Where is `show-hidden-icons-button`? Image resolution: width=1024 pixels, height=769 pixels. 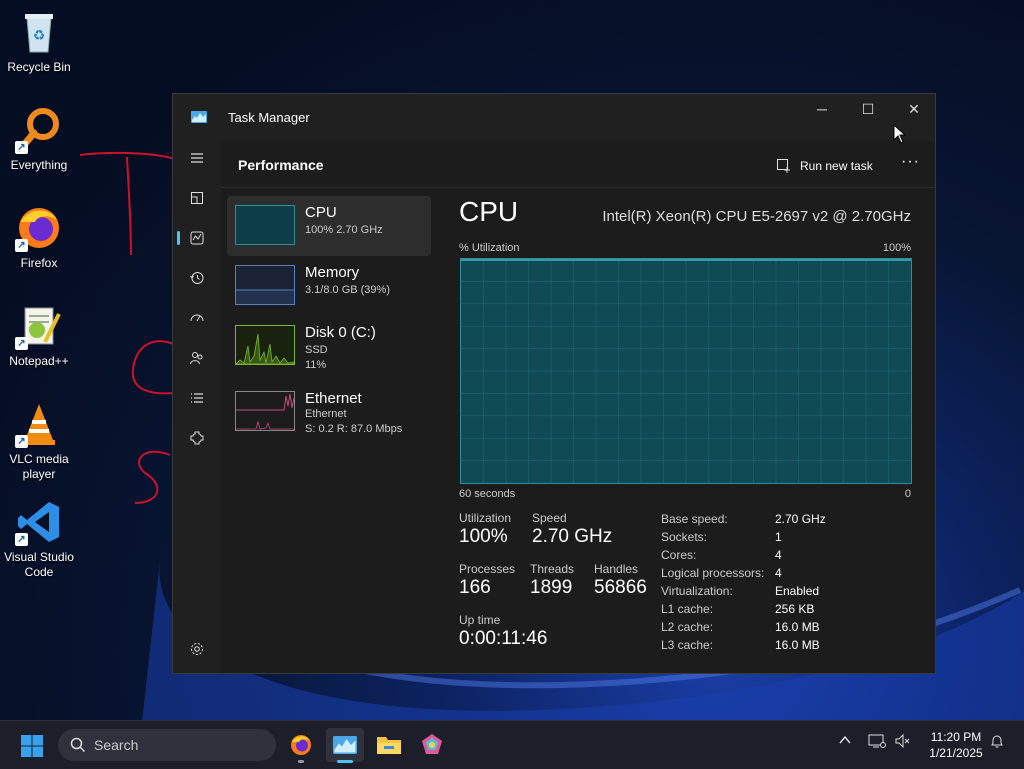 show-hidden-icons-button is located at coordinates (845, 741).